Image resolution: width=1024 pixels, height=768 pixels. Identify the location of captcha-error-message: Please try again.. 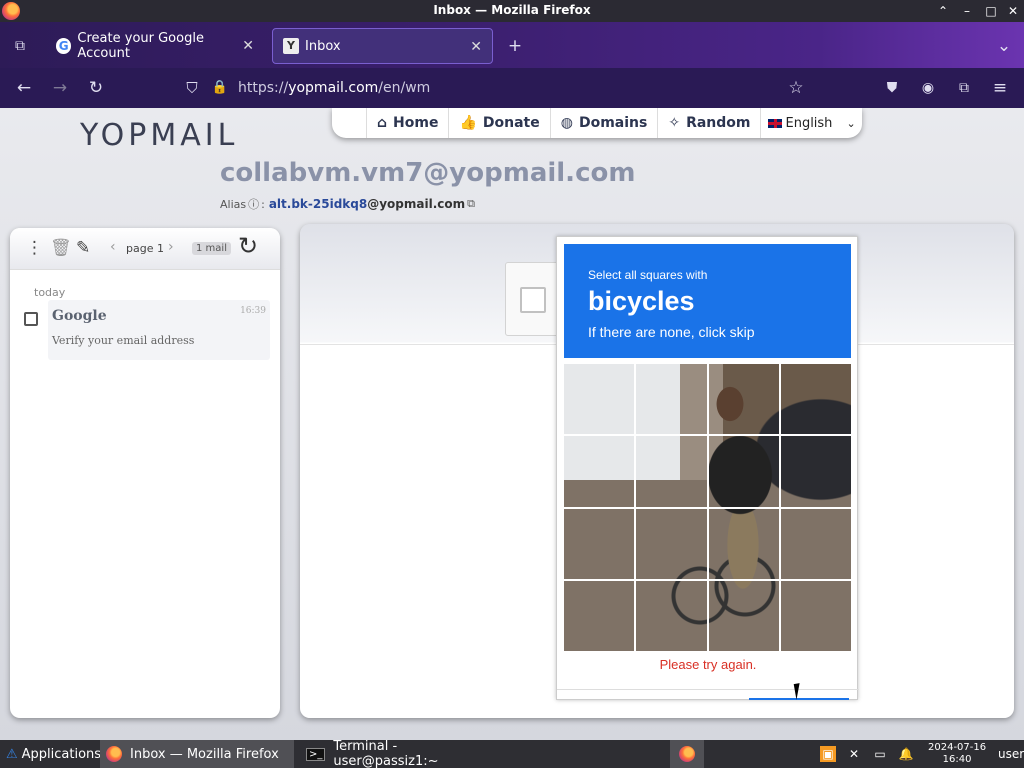
(708, 664).